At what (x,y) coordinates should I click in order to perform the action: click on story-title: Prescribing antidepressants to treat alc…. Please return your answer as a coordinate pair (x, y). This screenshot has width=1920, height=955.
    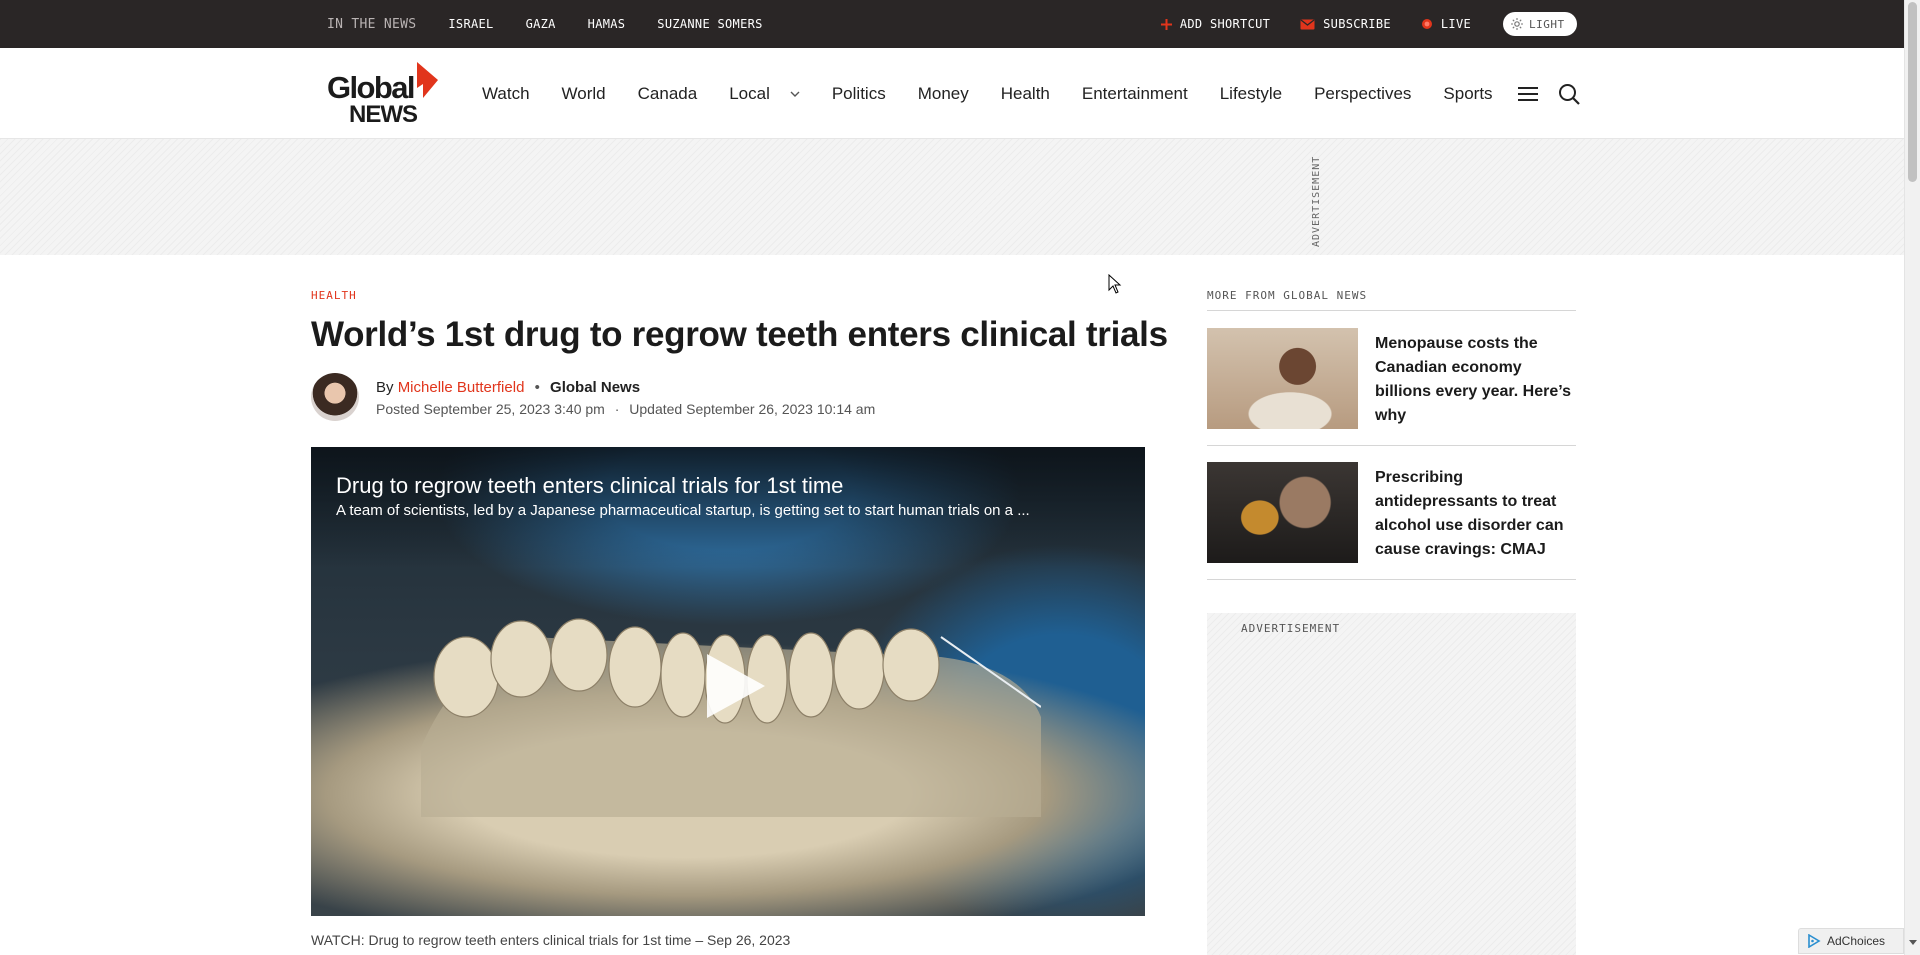
    Looking at the image, I should click on (1475, 514).